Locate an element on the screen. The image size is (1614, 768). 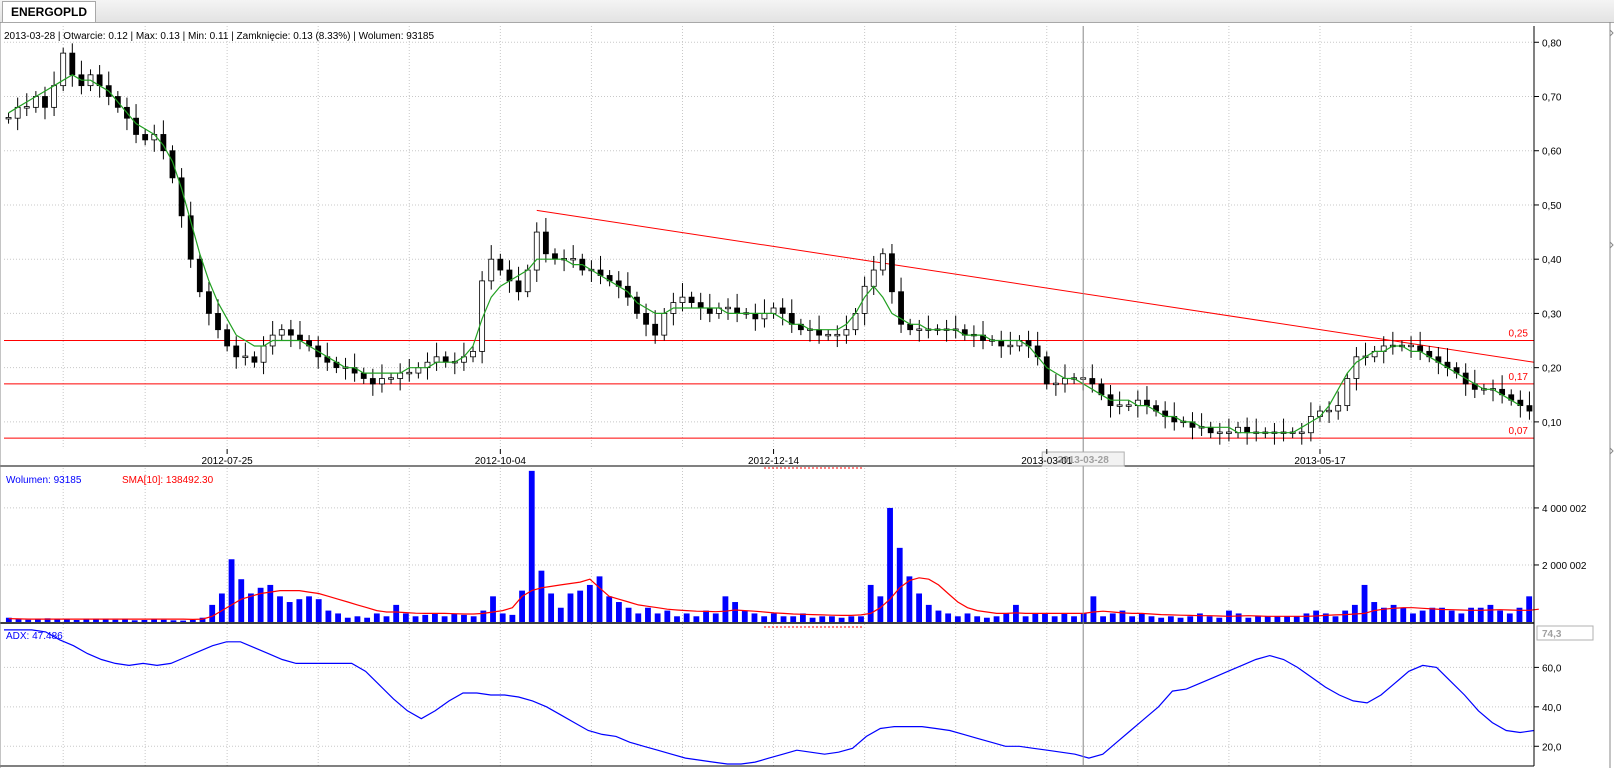
tab-energopld: ENERGOPLD is located at coordinates (49, 11).